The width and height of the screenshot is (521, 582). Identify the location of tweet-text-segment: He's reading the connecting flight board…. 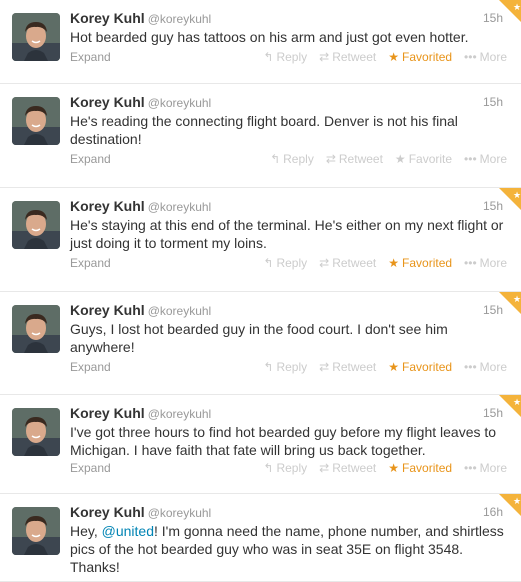
(264, 130).